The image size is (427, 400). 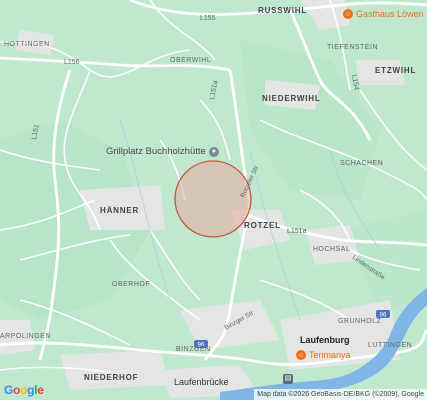 What do you see at coordinates (332, 249) in the screenshot?
I see `place-label-hochsal: HOCHSAL` at bounding box center [332, 249].